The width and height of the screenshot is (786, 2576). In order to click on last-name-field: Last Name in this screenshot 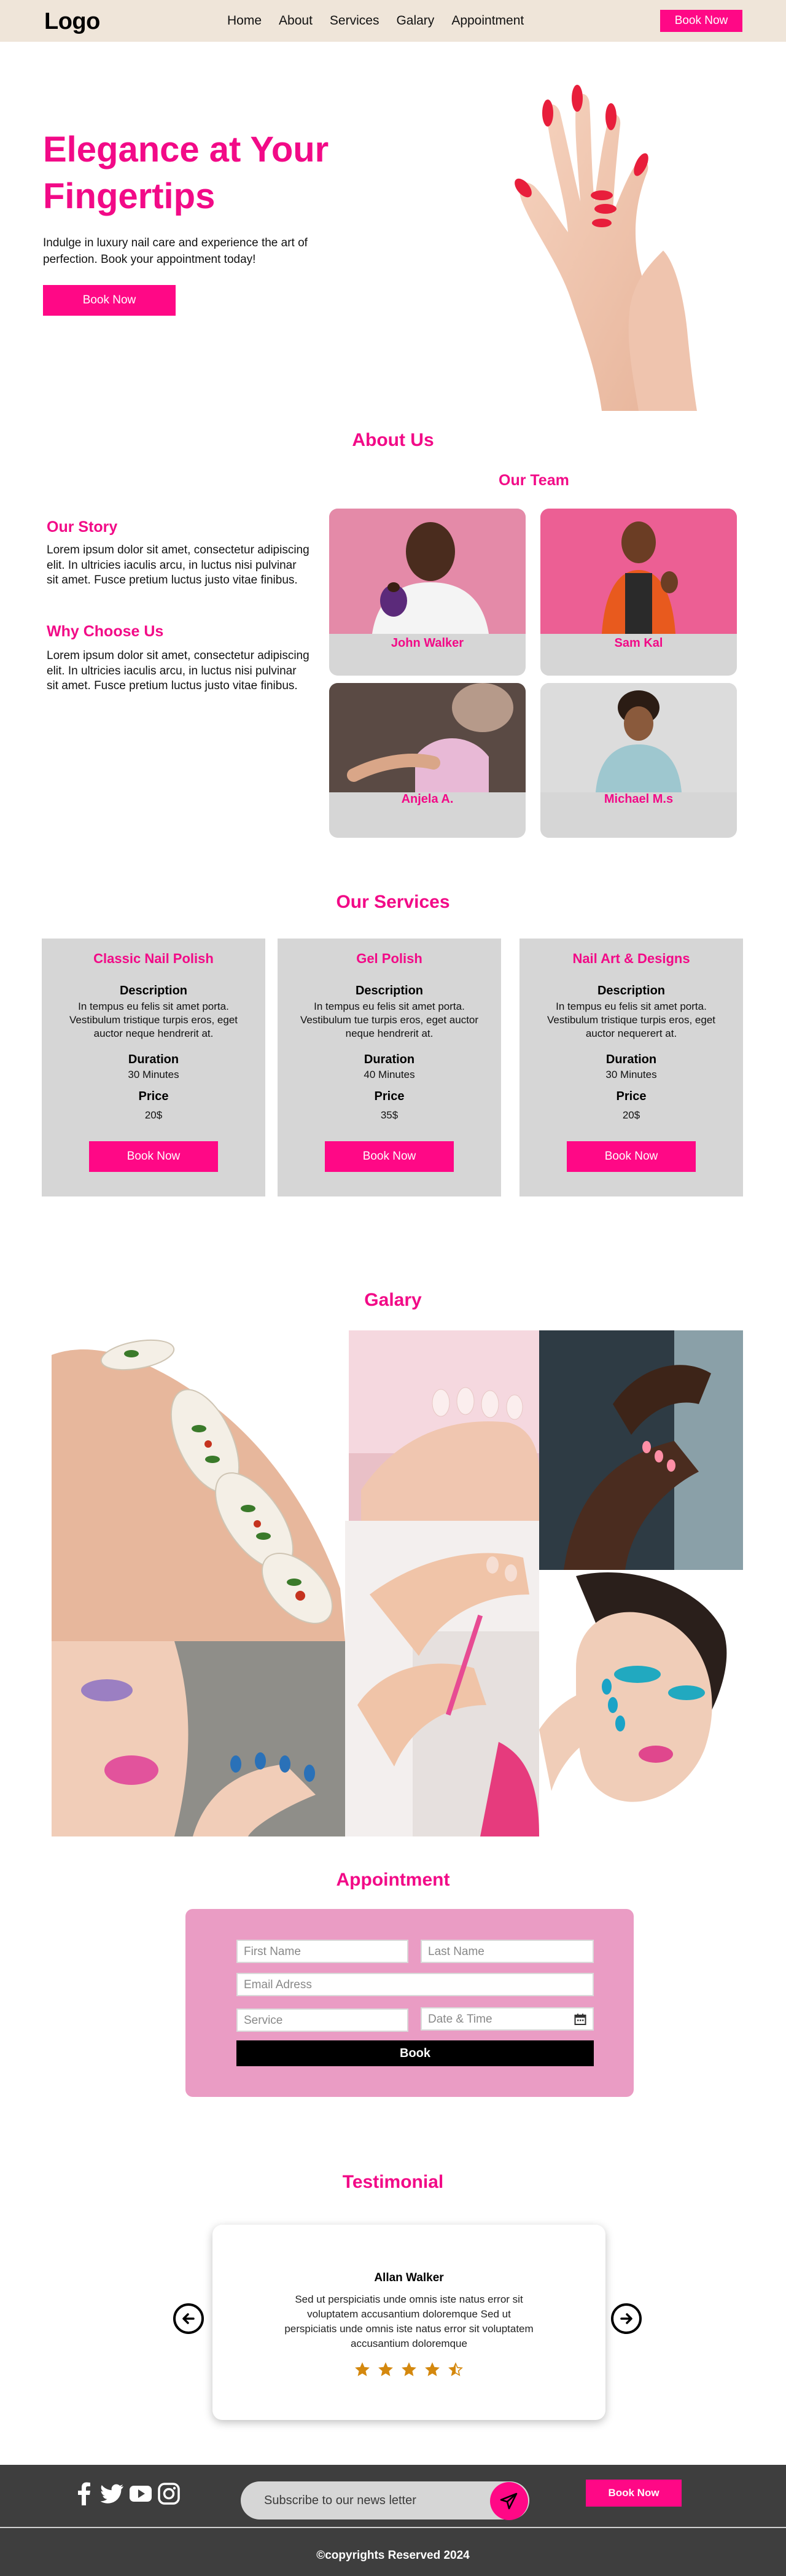, I will do `click(507, 1951)`.